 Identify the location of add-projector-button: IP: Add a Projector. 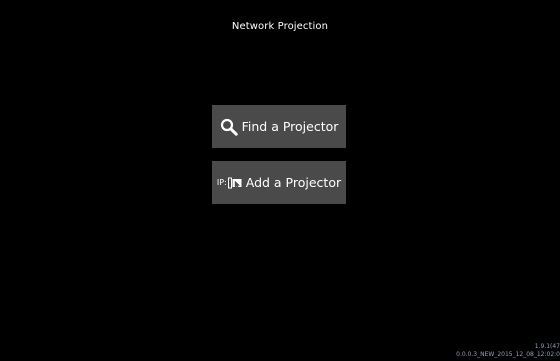
(279, 182).